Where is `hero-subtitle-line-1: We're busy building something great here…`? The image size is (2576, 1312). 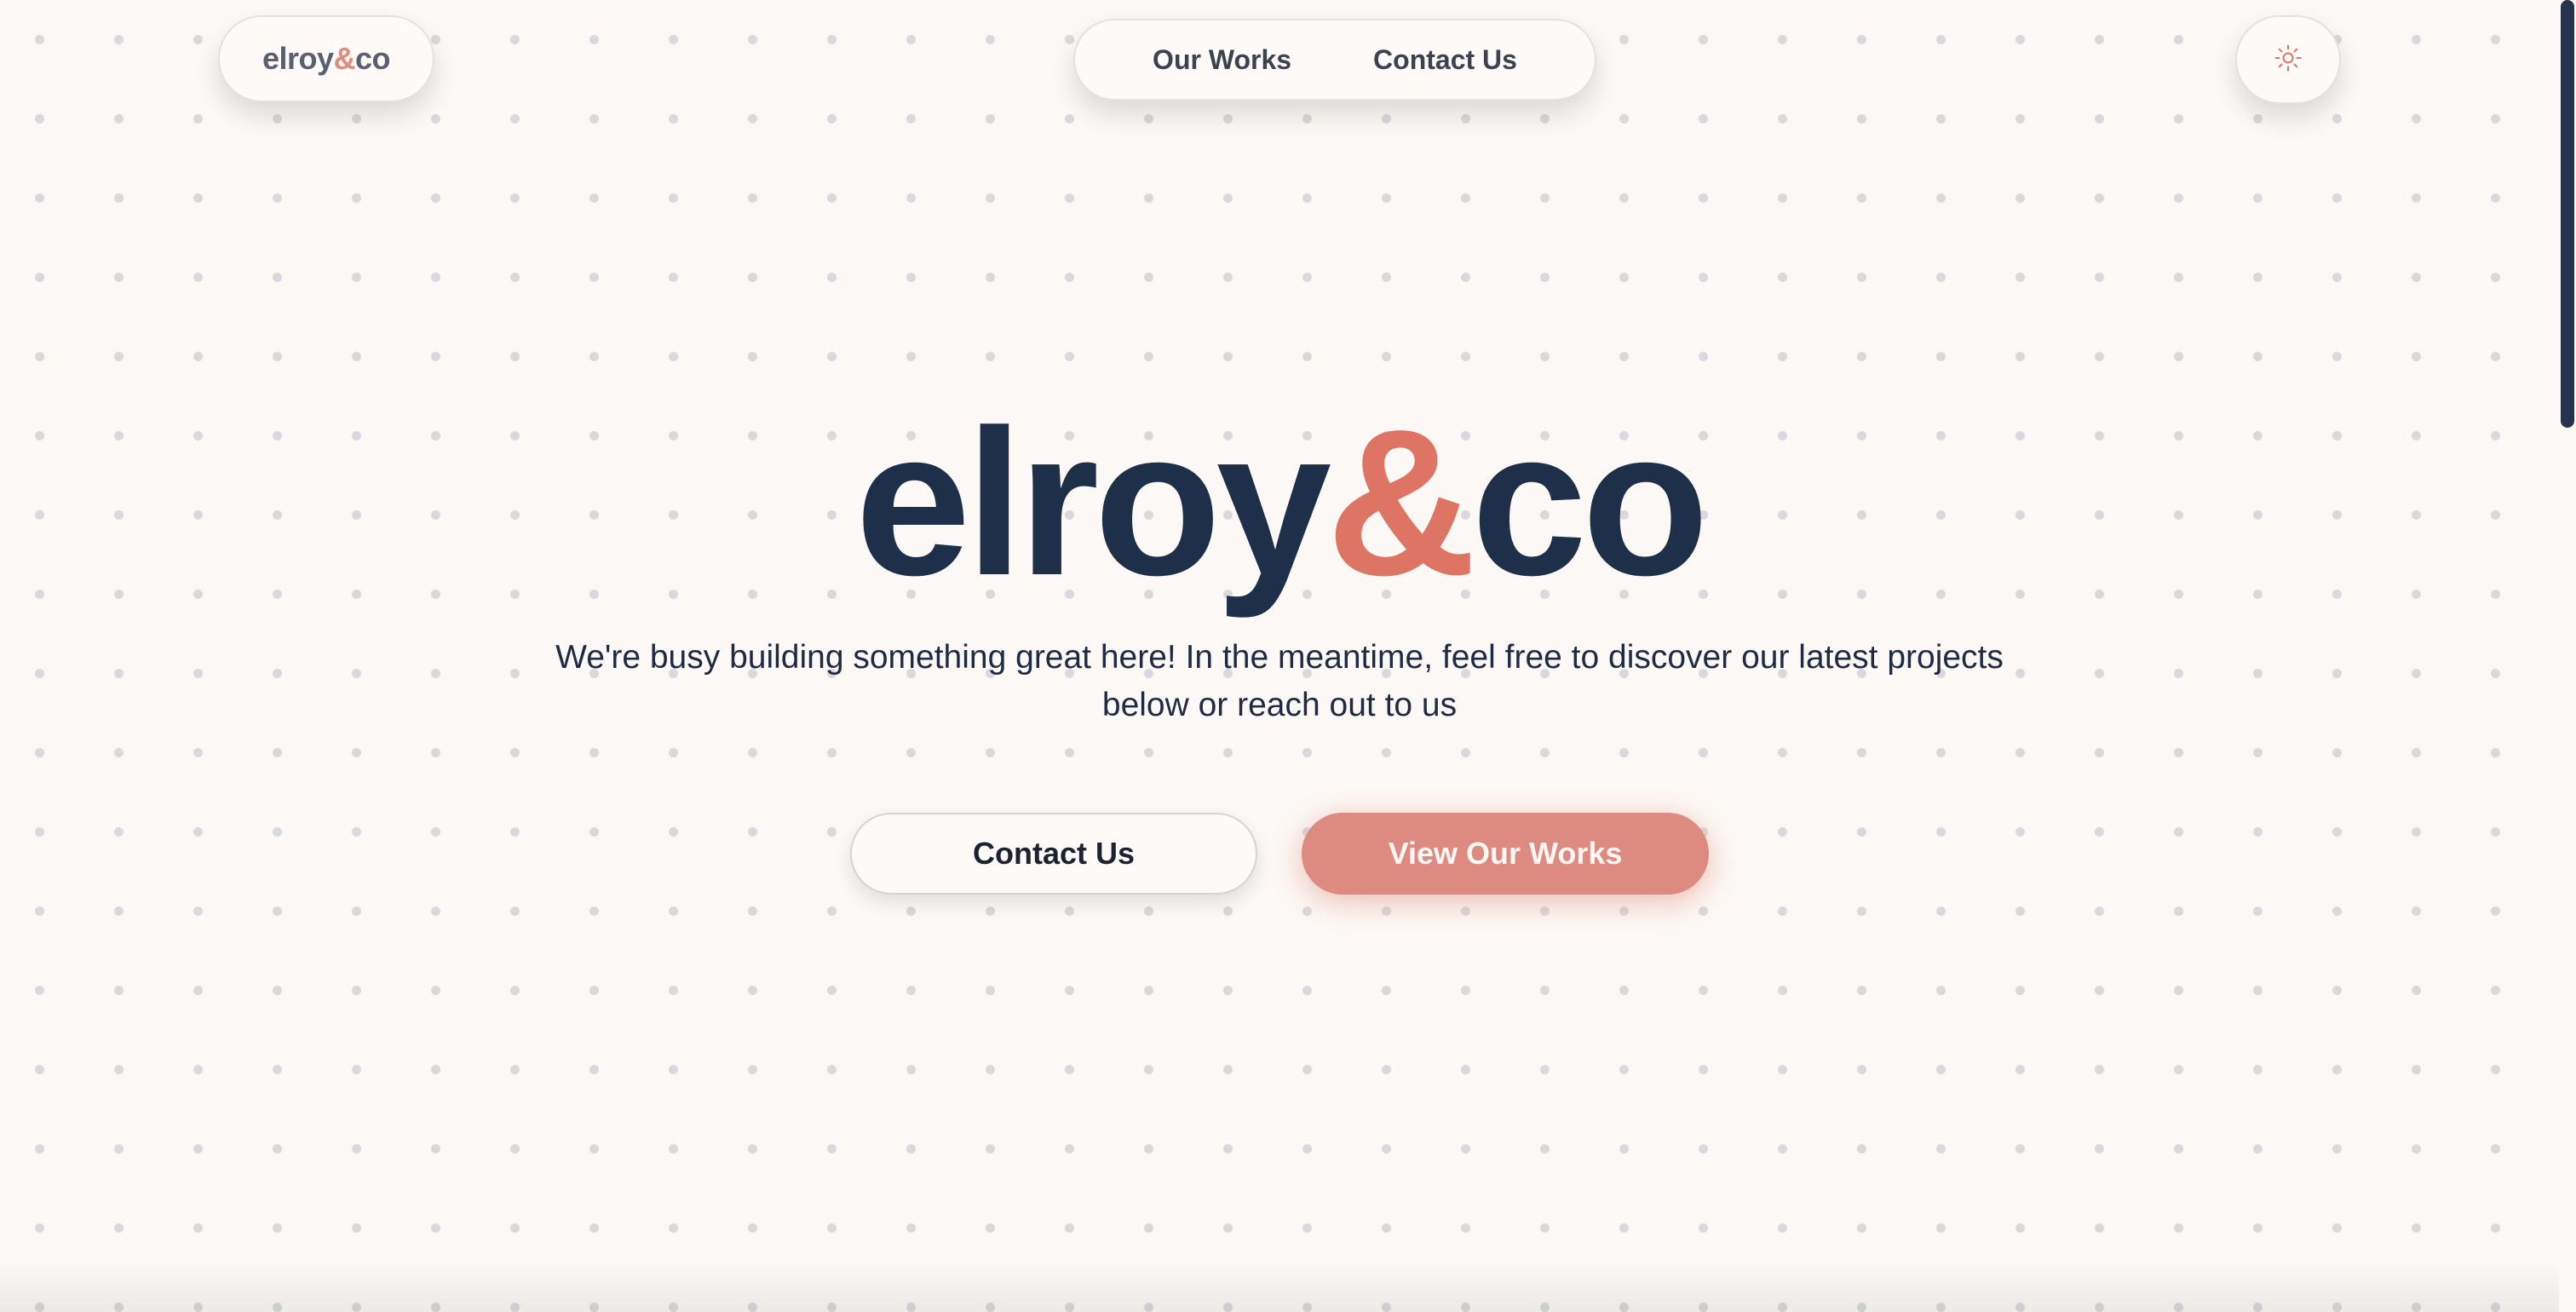 hero-subtitle-line-1: We're busy building something great here… is located at coordinates (1280, 657).